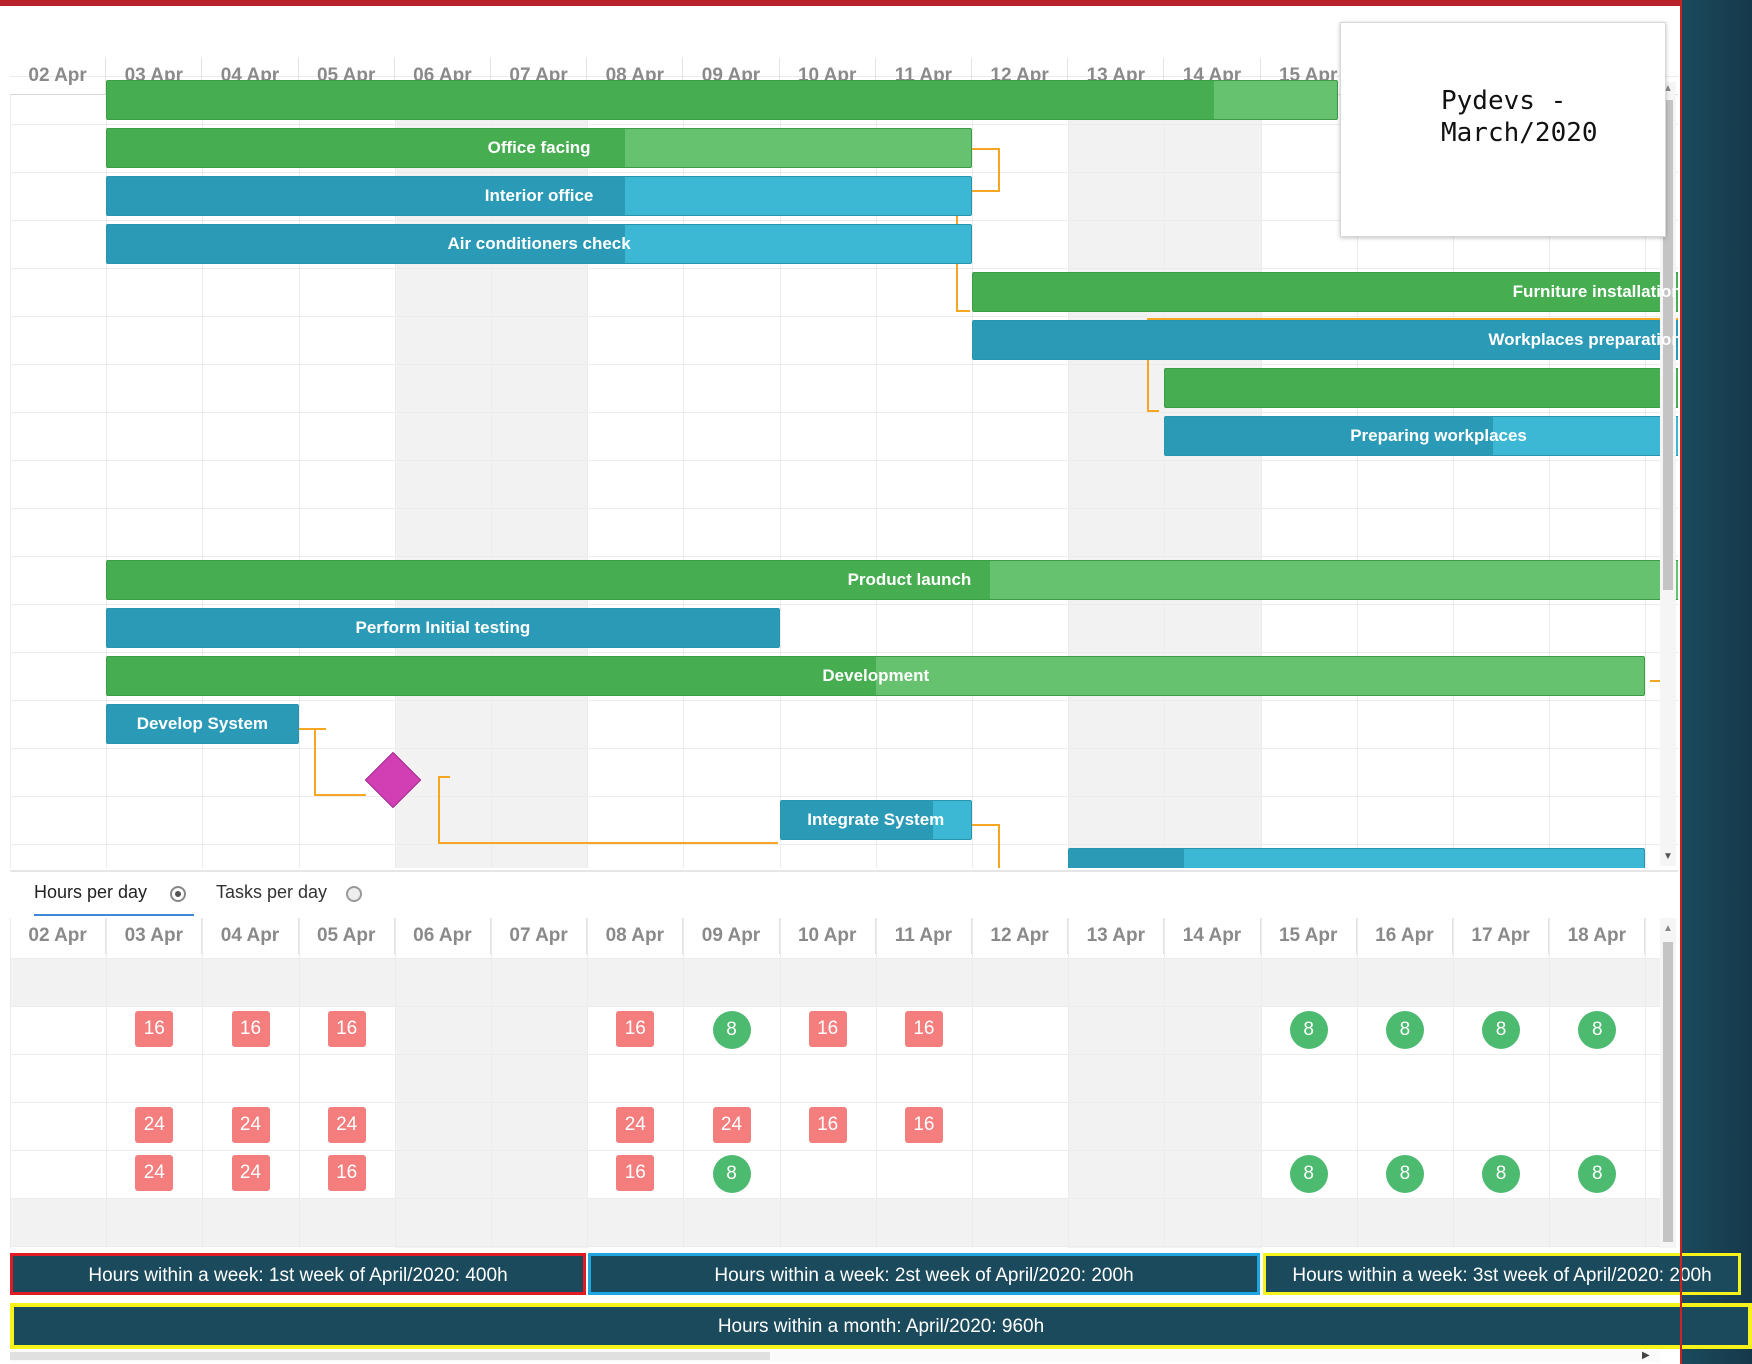 Image resolution: width=1752 pixels, height=1364 pixels. Describe the element at coordinates (1501, 936) in the screenshot. I see `scale-day: 17 Apr` at that location.